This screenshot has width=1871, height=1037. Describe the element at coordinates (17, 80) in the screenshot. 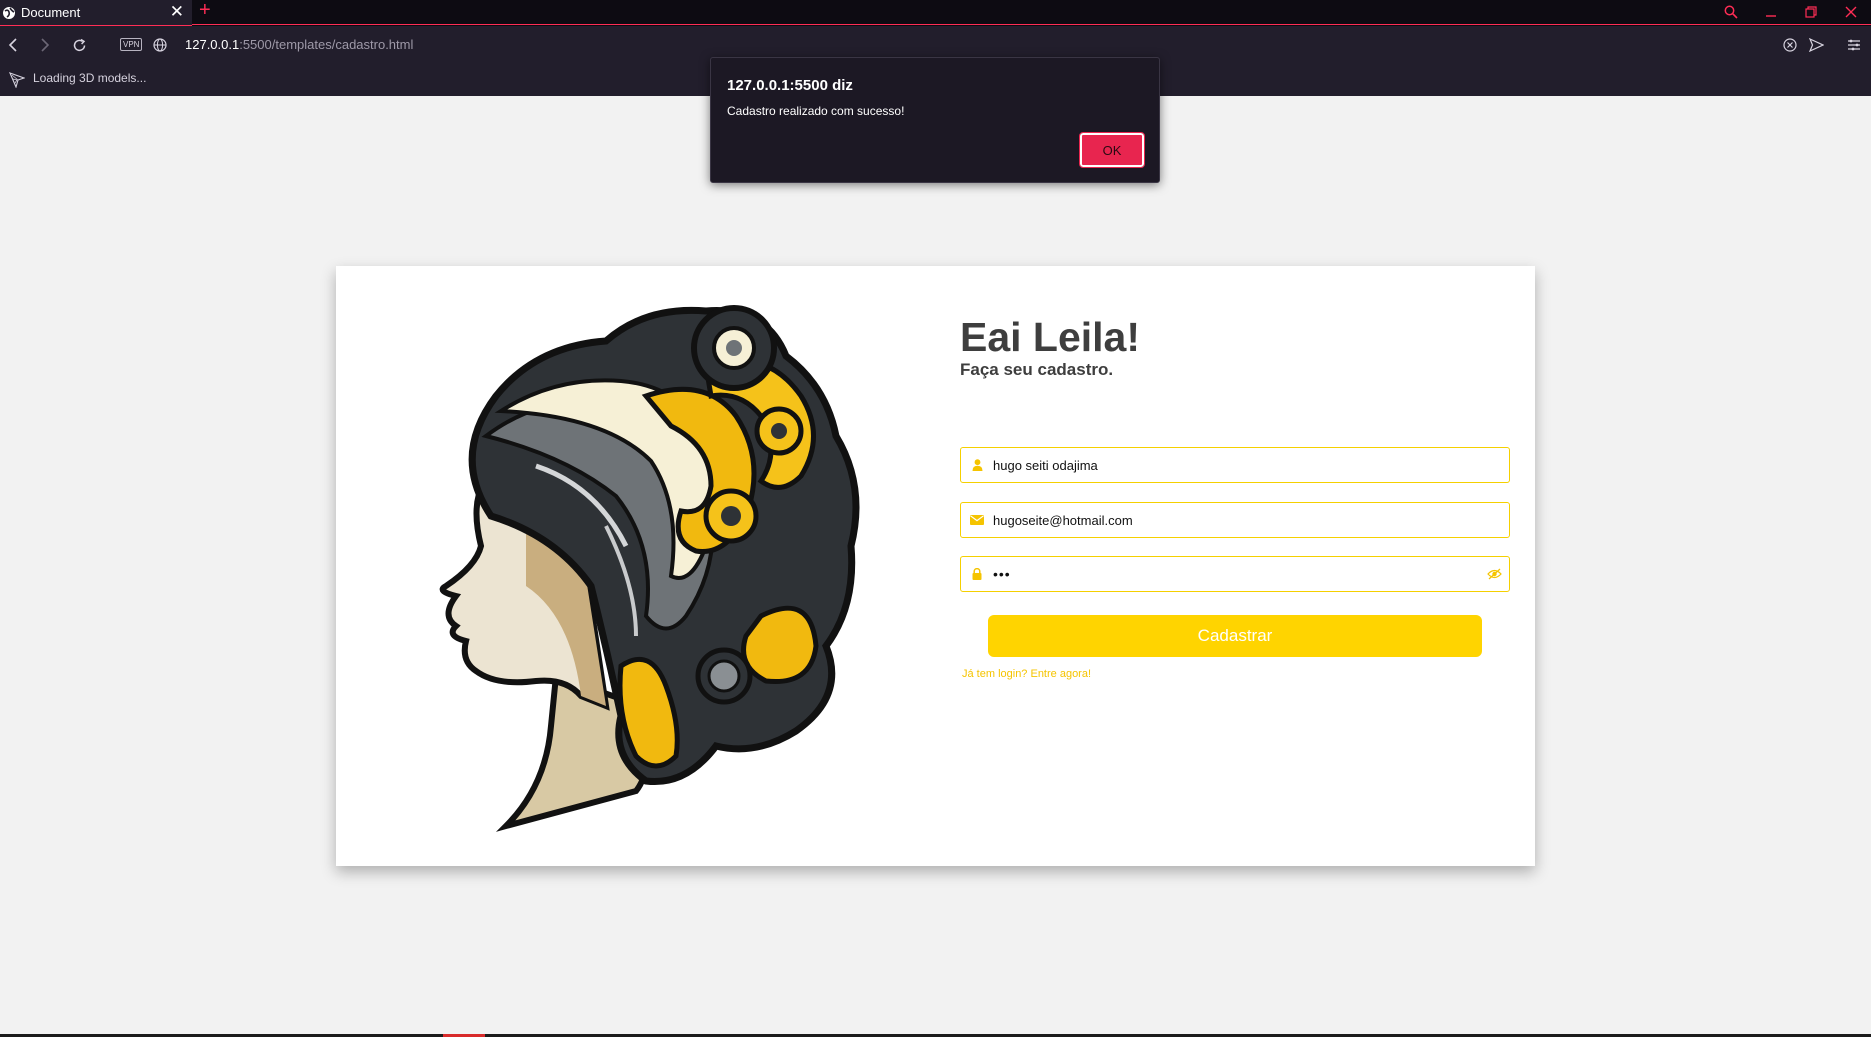

I see `cursor-arrow-icon` at that location.